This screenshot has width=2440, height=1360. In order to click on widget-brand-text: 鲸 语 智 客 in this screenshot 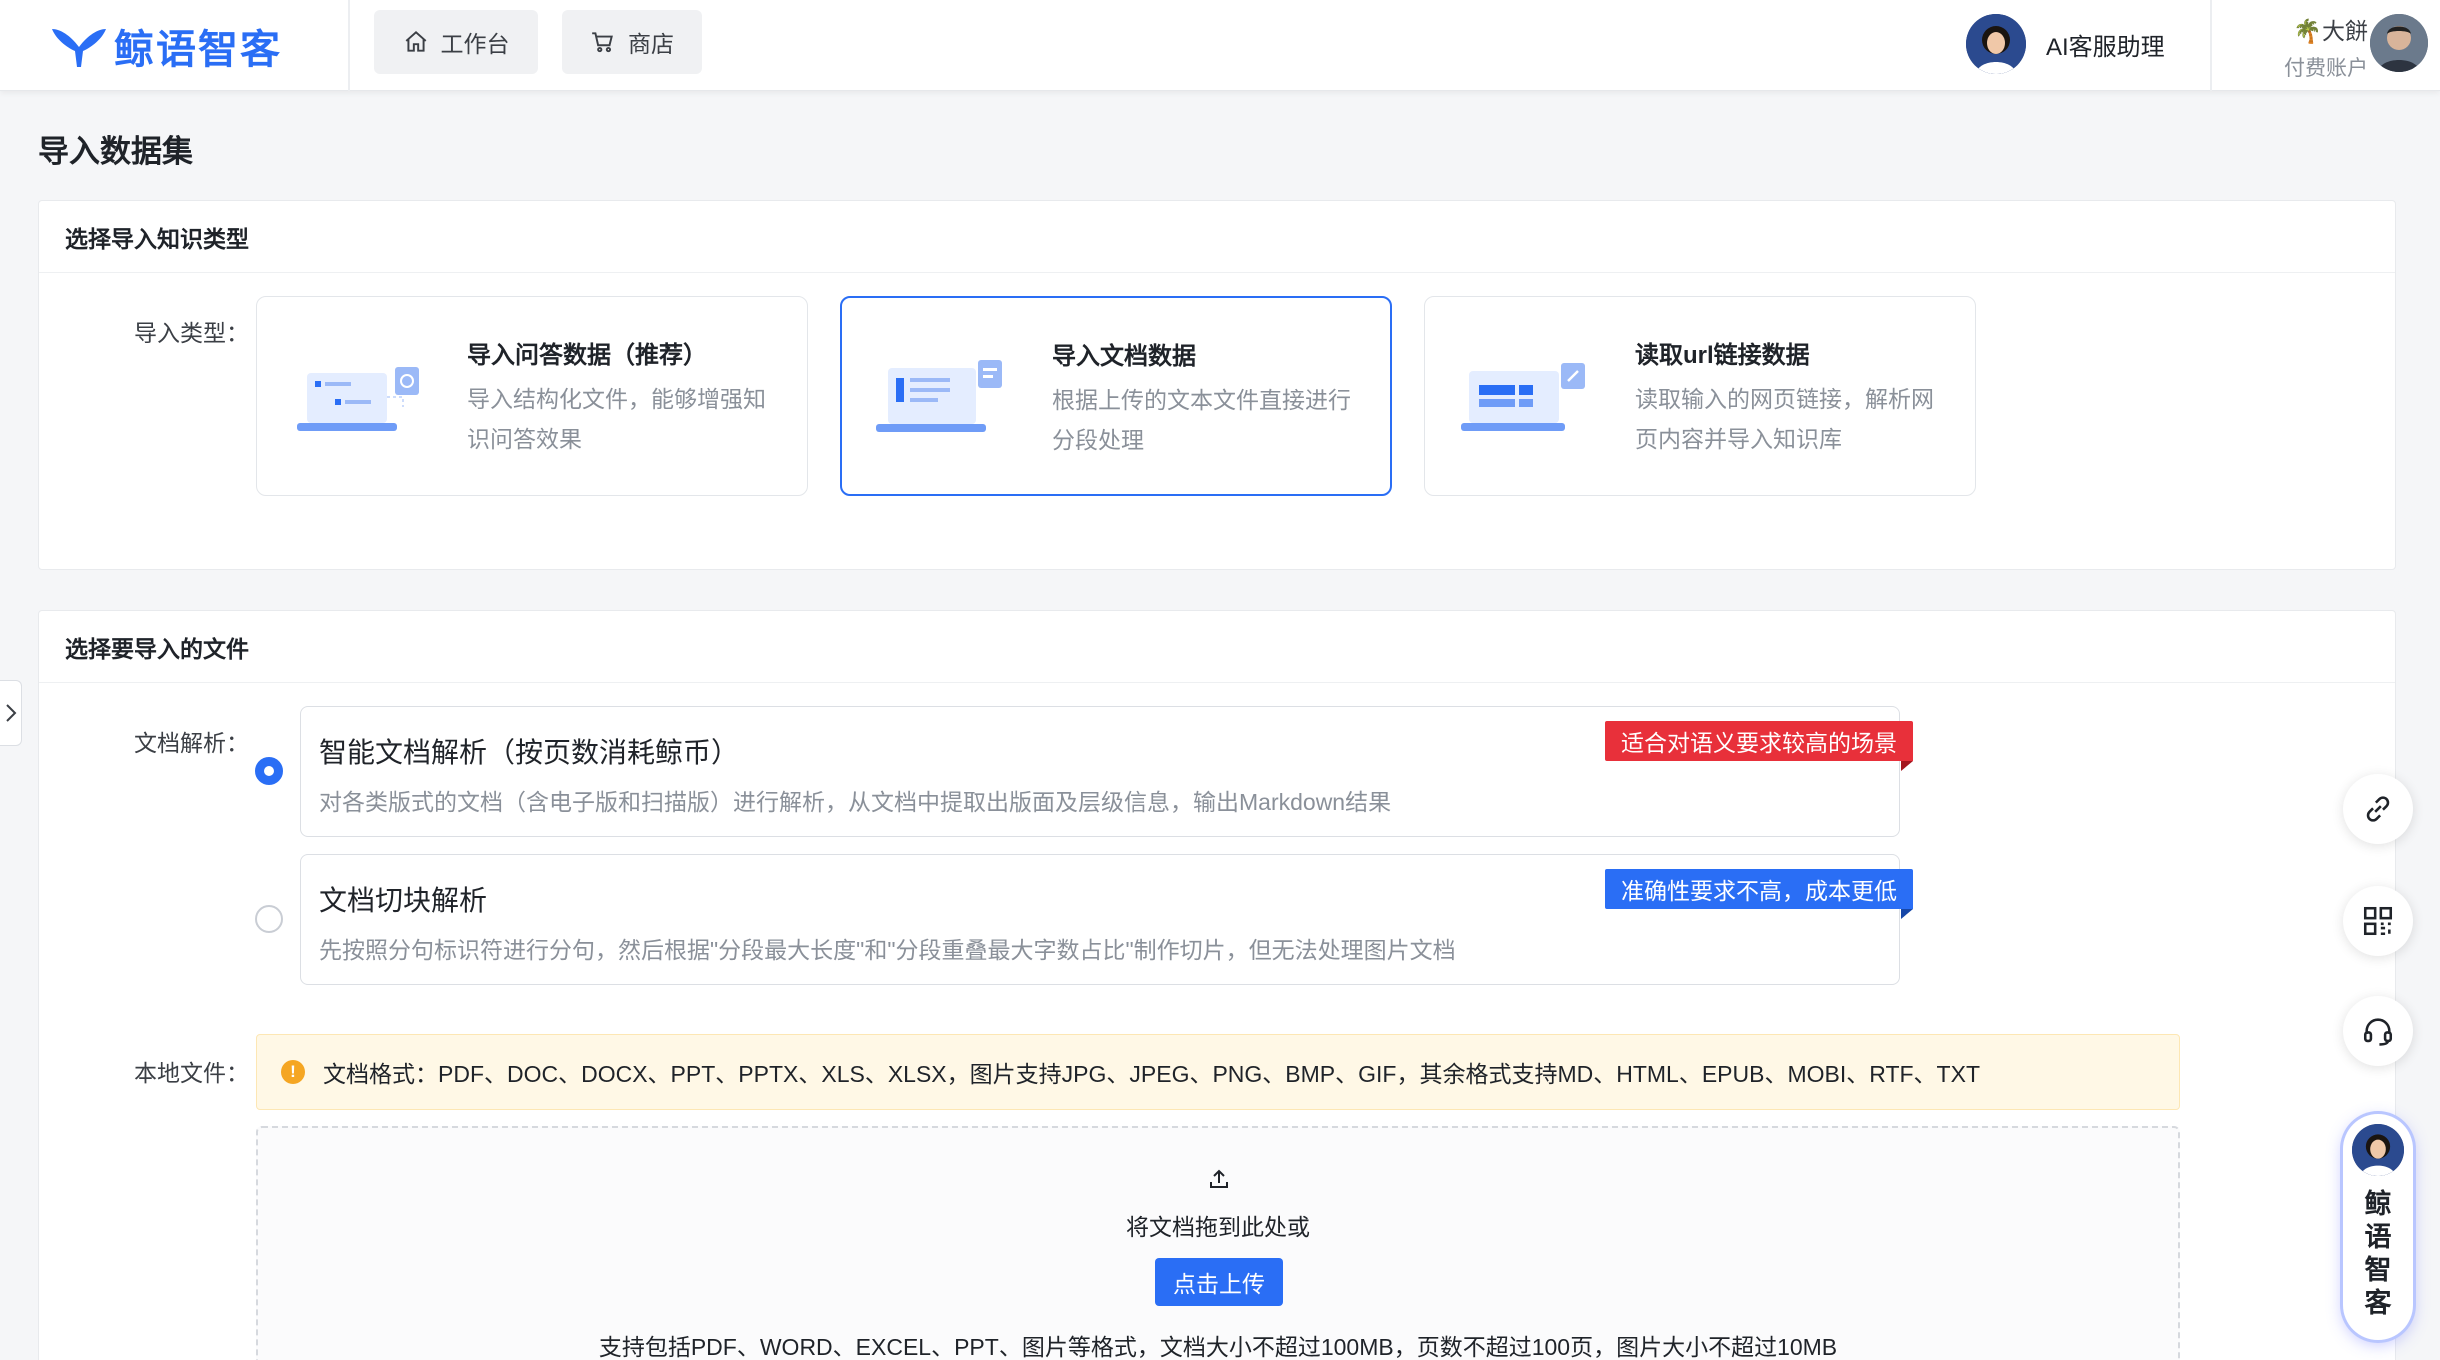, I will do `click(2378, 1254)`.